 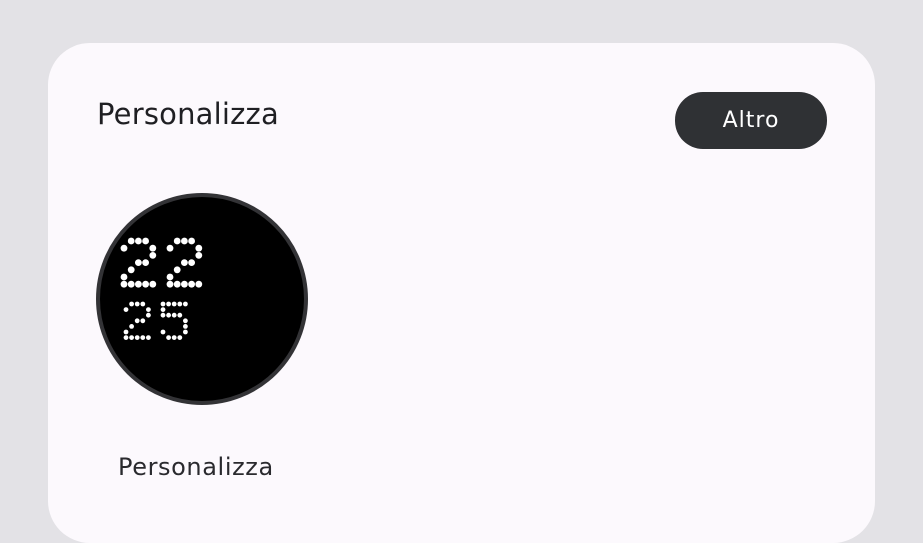 What do you see at coordinates (751, 120) in the screenshot?
I see `more-button: Altro` at bounding box center [751, 120].